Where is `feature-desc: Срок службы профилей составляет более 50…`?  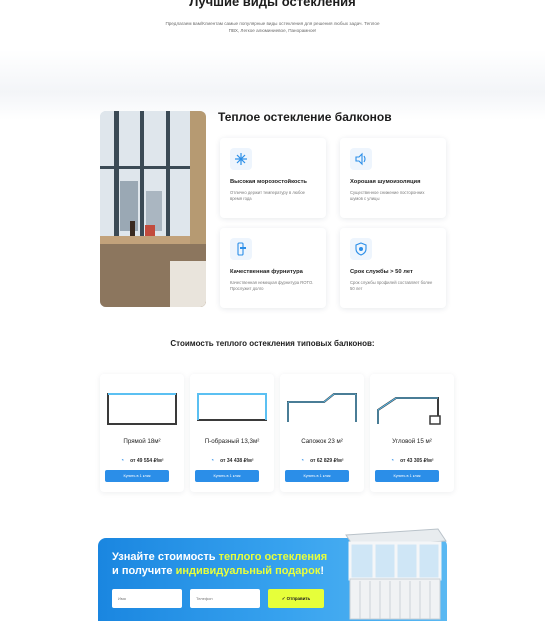
feature-desc: Срок службы профилей составляет более 50… is located at coordinates (391, 285).